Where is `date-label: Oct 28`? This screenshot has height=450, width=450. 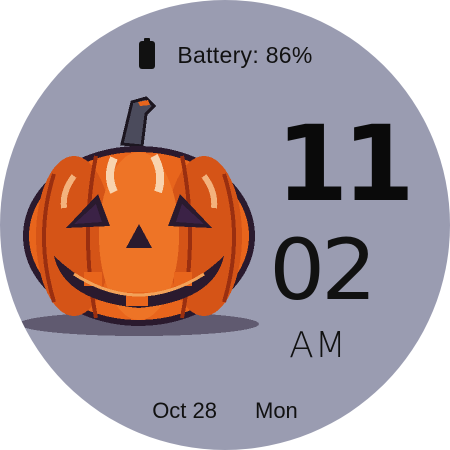 date-label: Oct 28 is located at coordinates (184, 410).